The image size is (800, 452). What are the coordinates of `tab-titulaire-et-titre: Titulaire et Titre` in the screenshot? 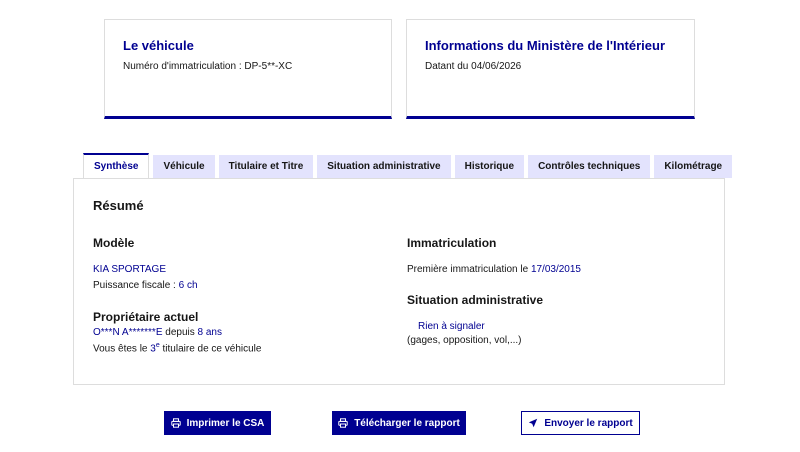 It's located at (266, 166).